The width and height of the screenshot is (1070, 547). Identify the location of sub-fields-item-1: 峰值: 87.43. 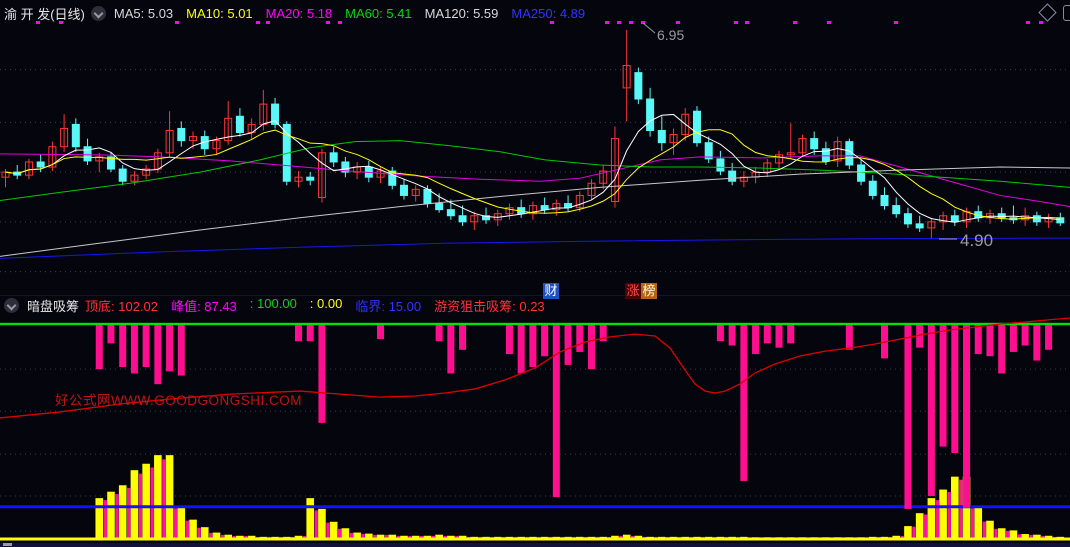
(204, 306).